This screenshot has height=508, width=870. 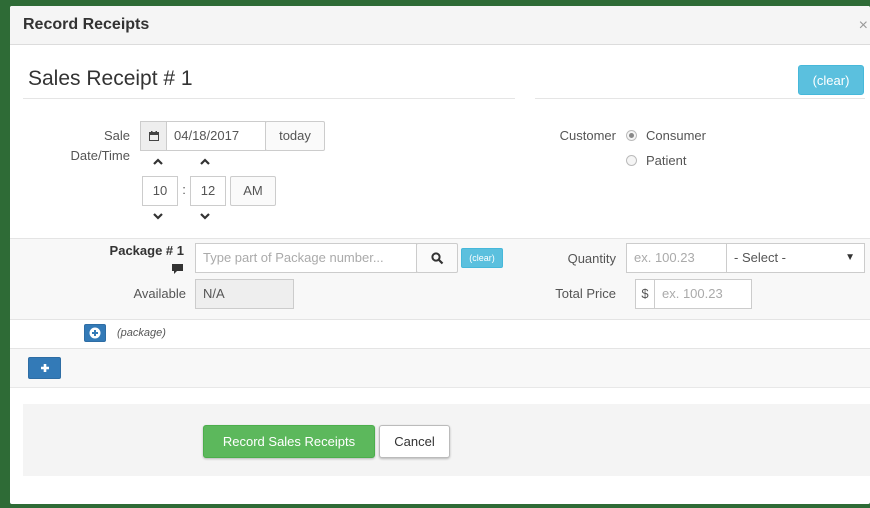 I want to click on search-icon, so click(x=436, y=258).